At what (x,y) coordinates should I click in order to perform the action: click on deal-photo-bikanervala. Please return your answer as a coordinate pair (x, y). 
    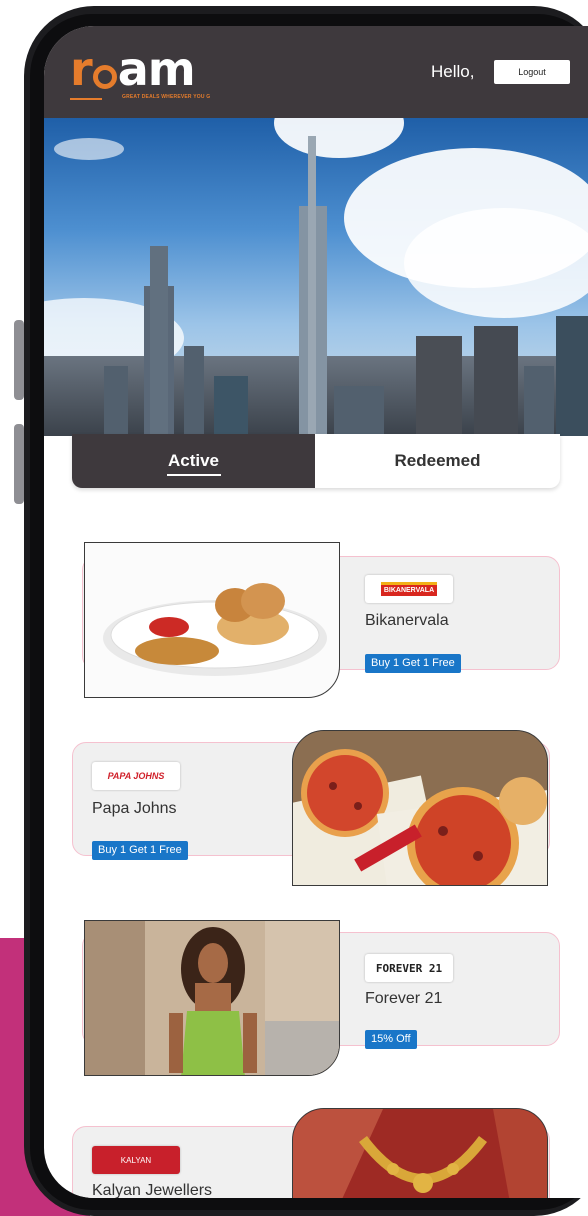
    Looking at the image, I should click on (212, 620).